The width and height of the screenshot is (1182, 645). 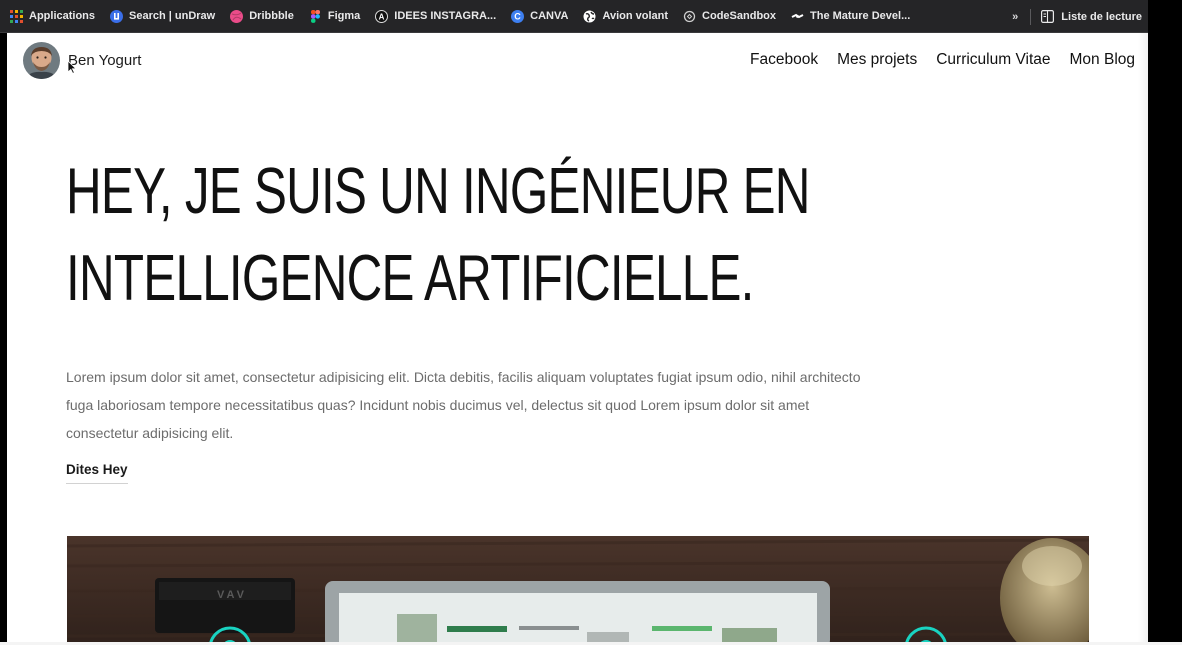 I want to click on brand-name: Ben Yogurt, so click(x=105, y=60).